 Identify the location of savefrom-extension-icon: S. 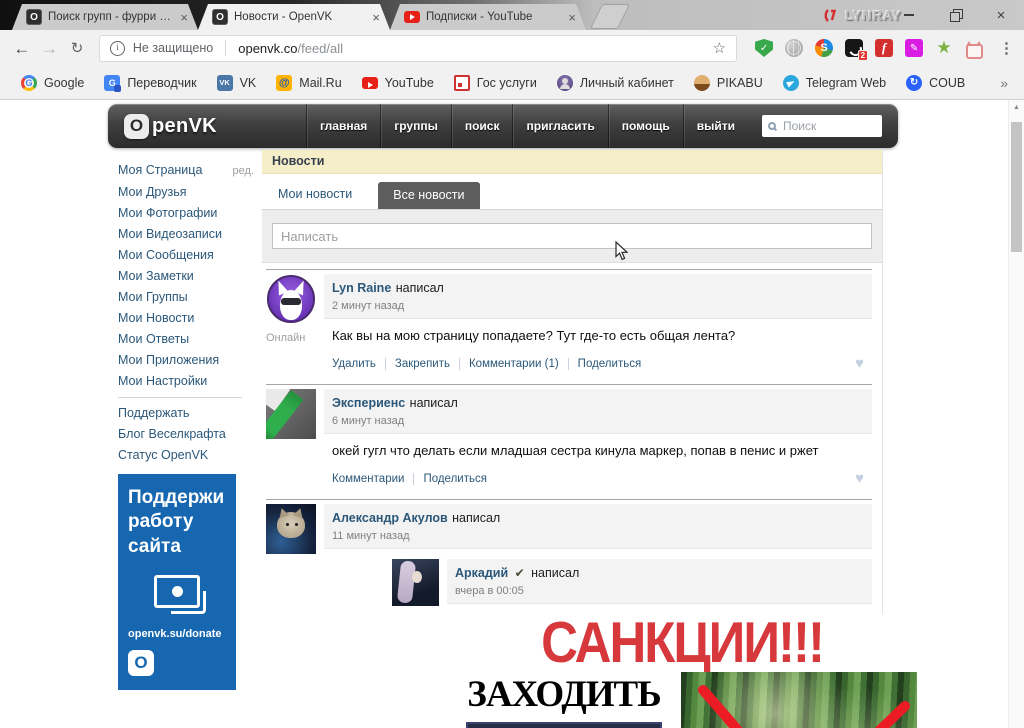
(824, 48).